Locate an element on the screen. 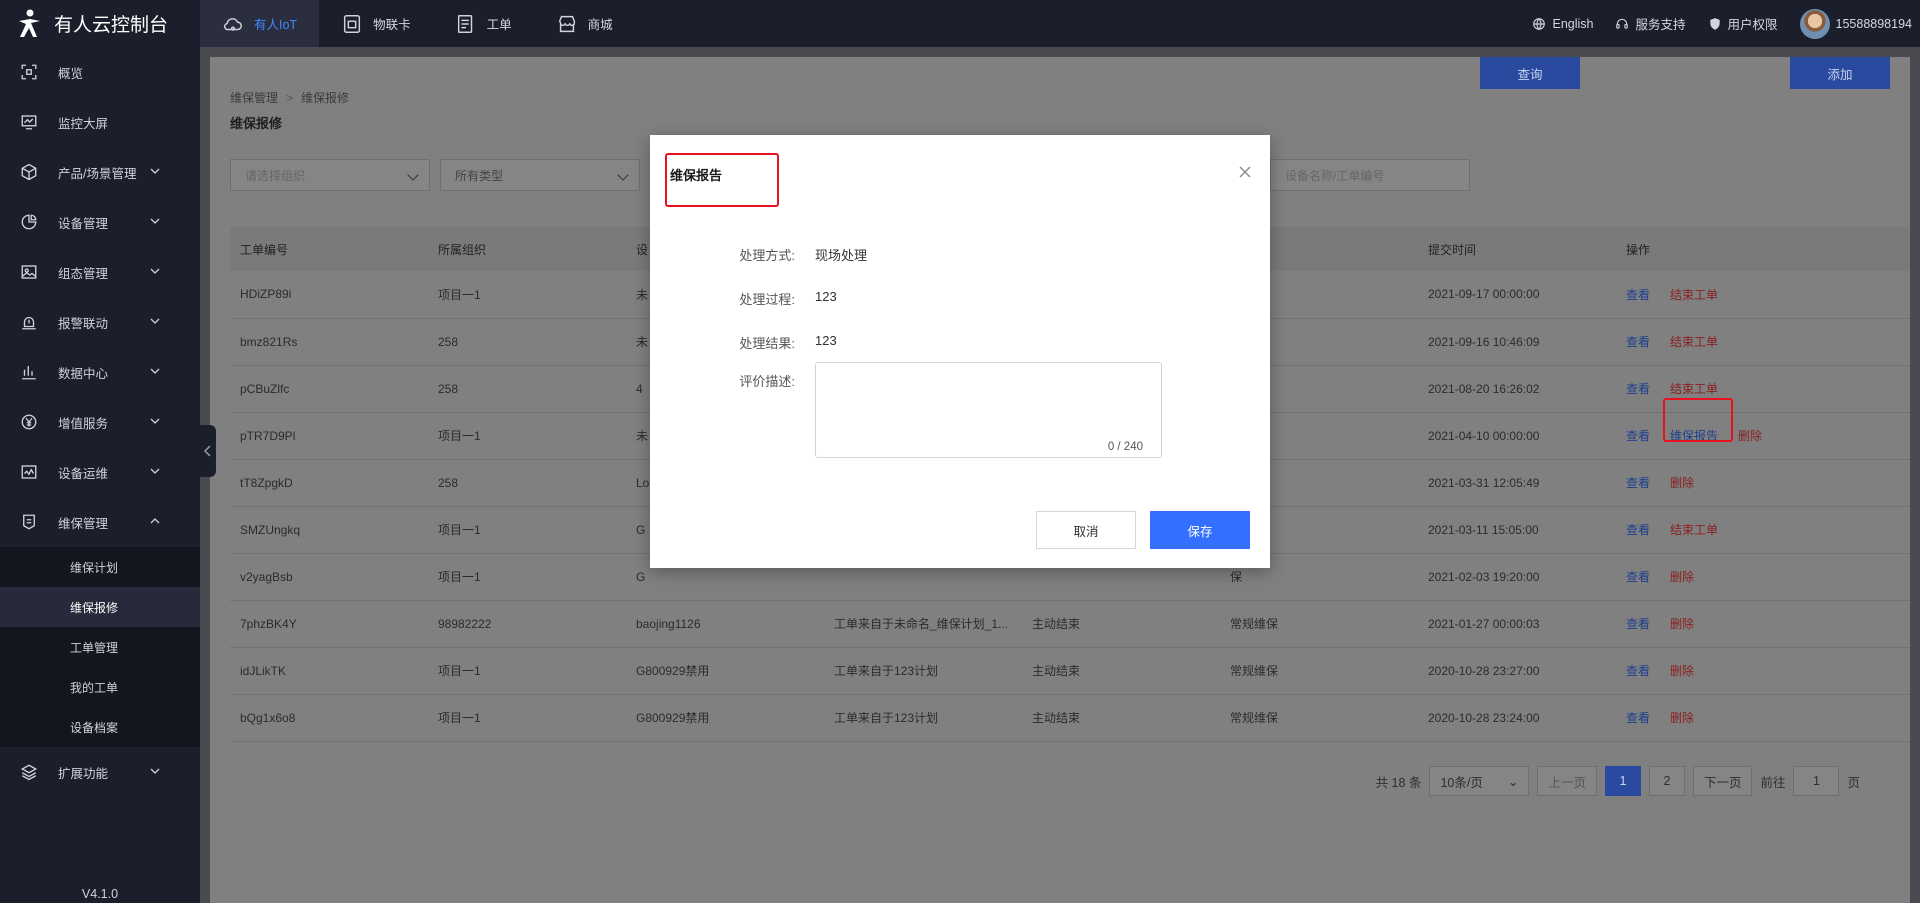  table-cell-org: 项目一1 is located at coordinates (527, 671).